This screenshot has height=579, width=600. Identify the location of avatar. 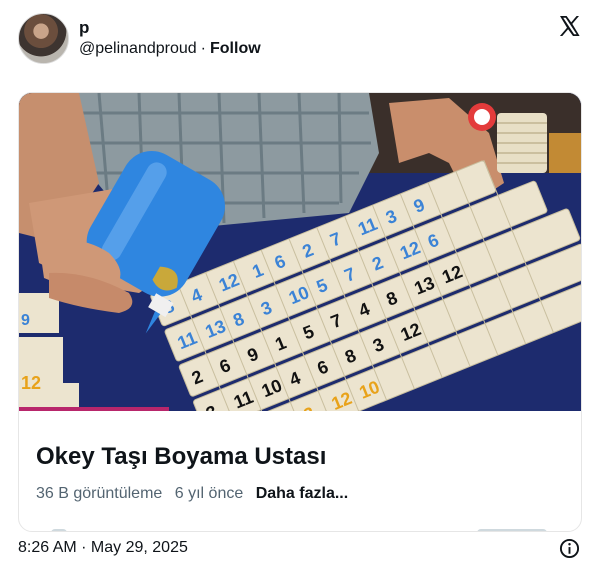
(43, 38).